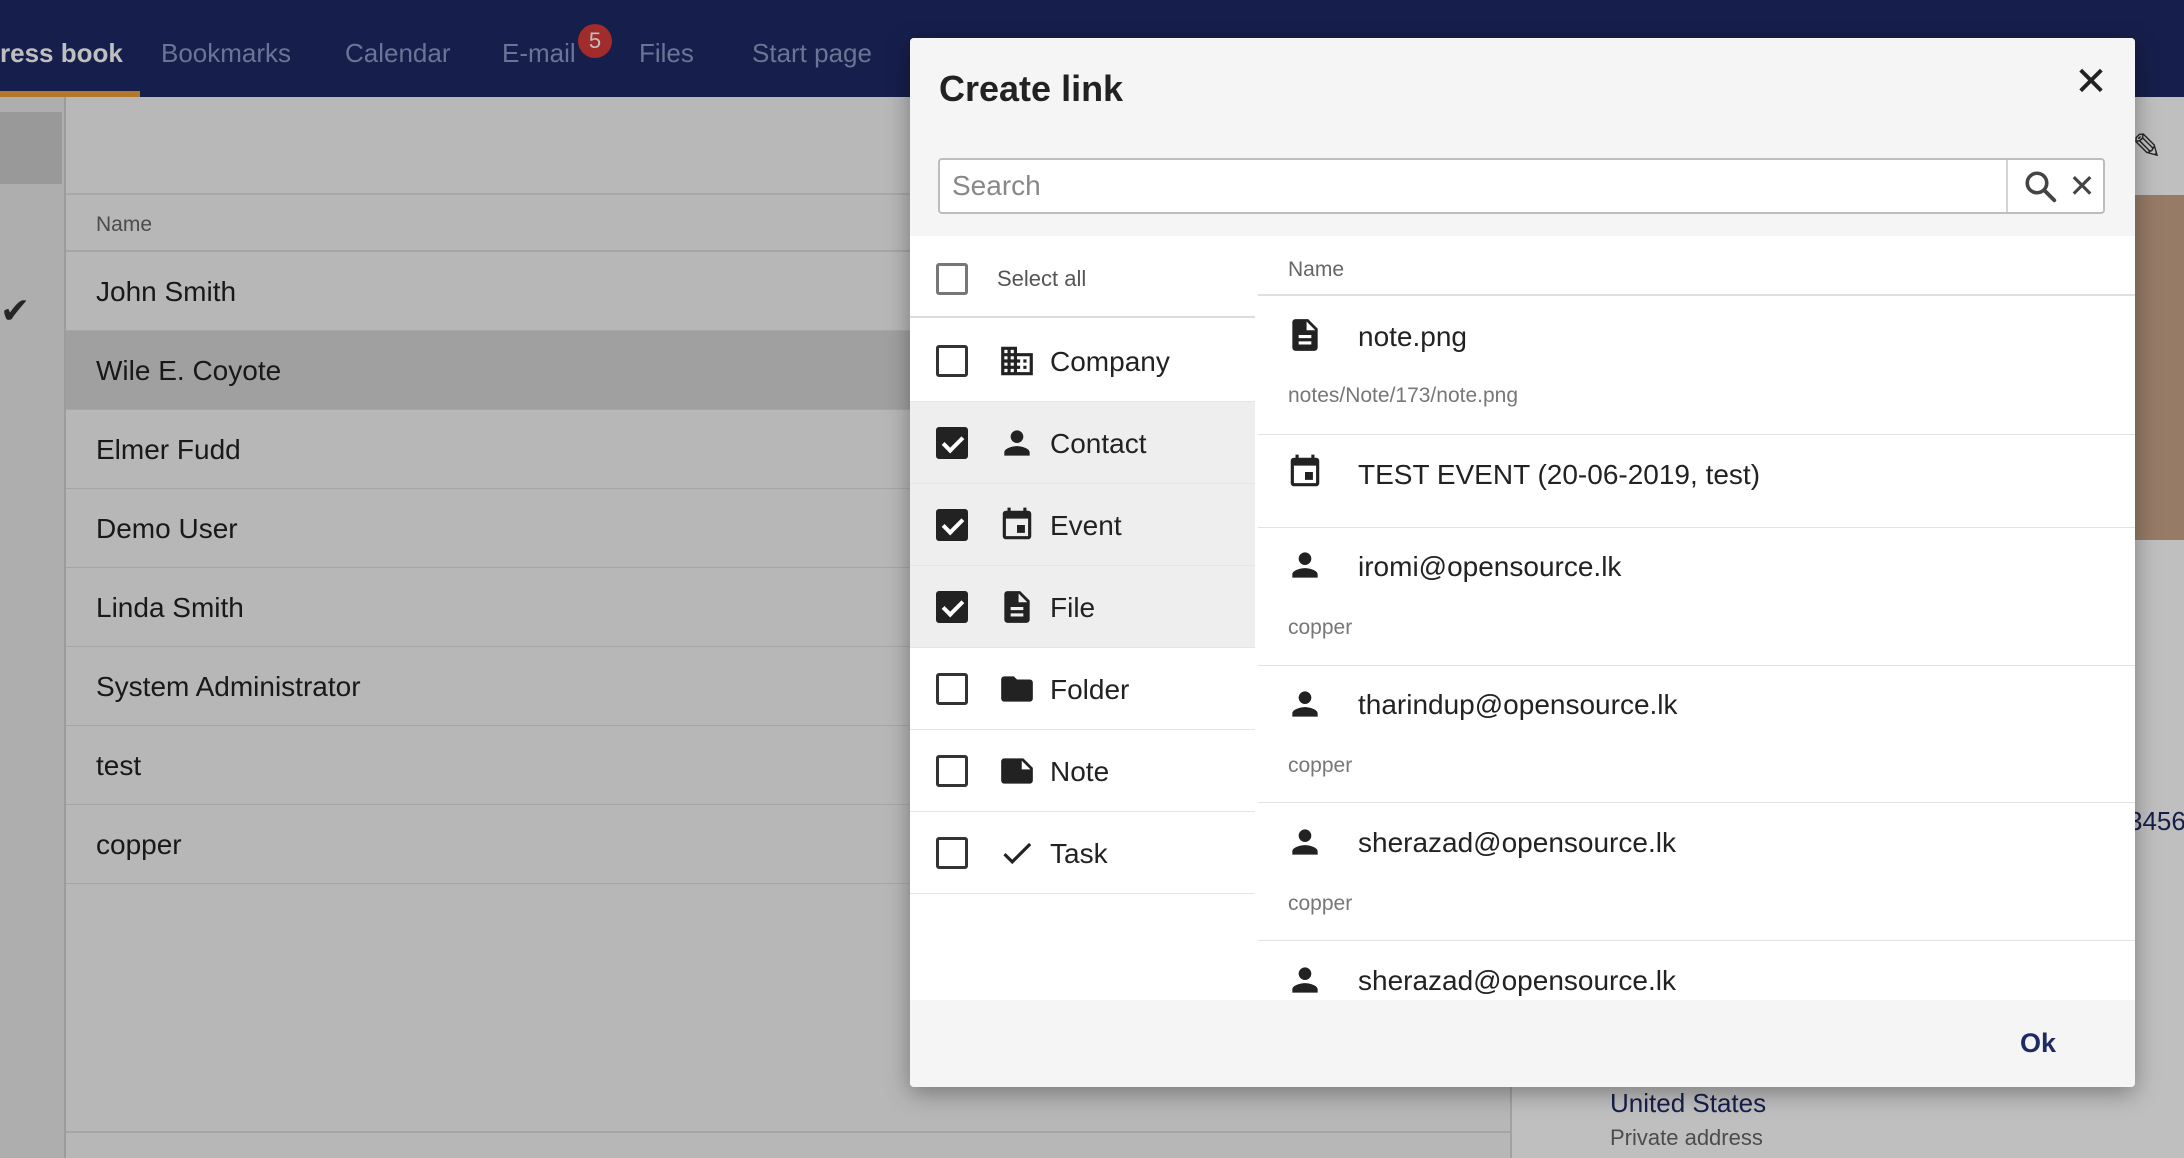 The height and width of the screenshot is (1158, 2184). I want to click on filter-file: File, so click(1082, 607).